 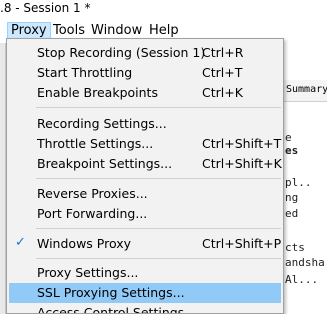 I want to click on bg-line: pl.., so click(x=298, y=182).